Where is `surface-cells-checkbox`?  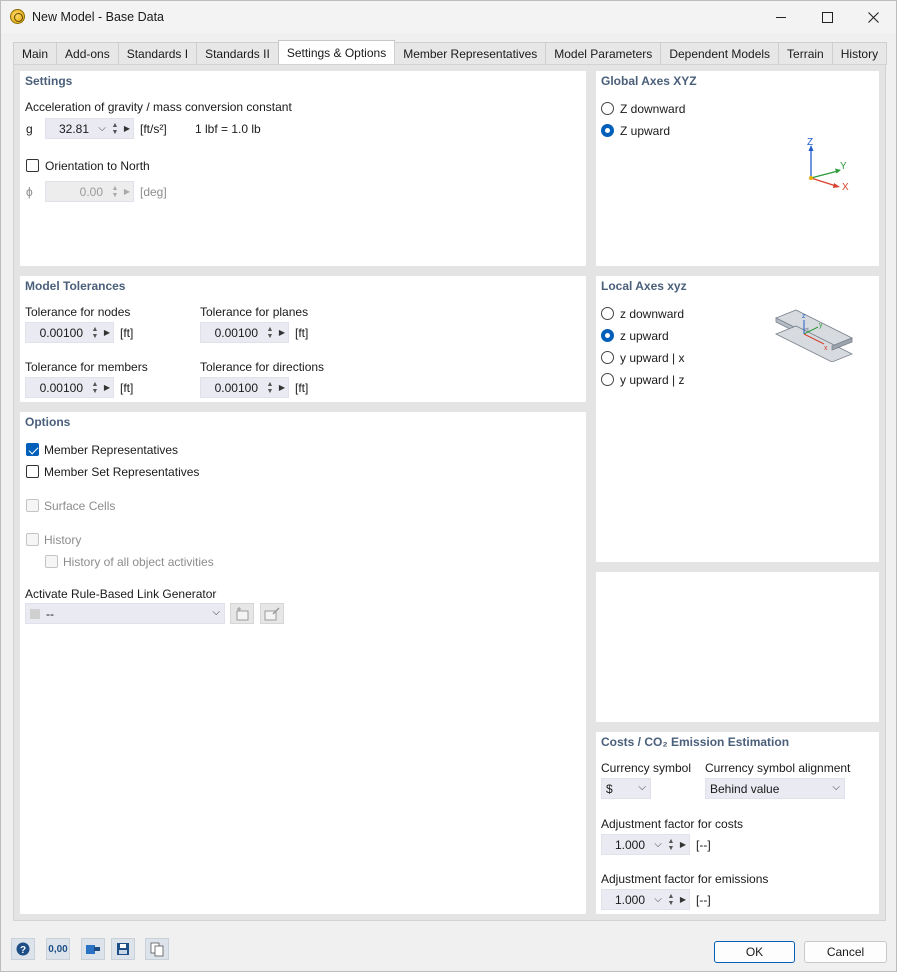
surface-cells-checkbox is located at coordinates (32, 505).